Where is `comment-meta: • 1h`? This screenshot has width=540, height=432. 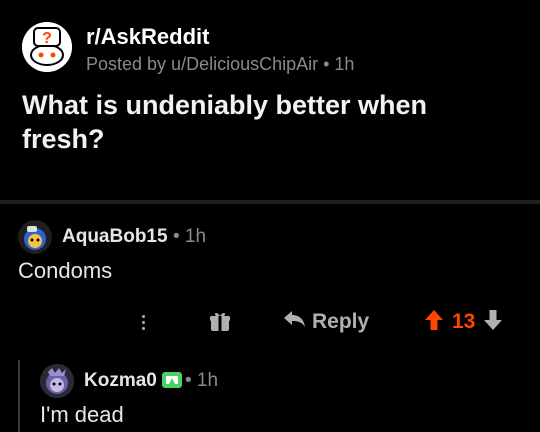
comment-meta: • 1h is located at coordinates (190, 236).